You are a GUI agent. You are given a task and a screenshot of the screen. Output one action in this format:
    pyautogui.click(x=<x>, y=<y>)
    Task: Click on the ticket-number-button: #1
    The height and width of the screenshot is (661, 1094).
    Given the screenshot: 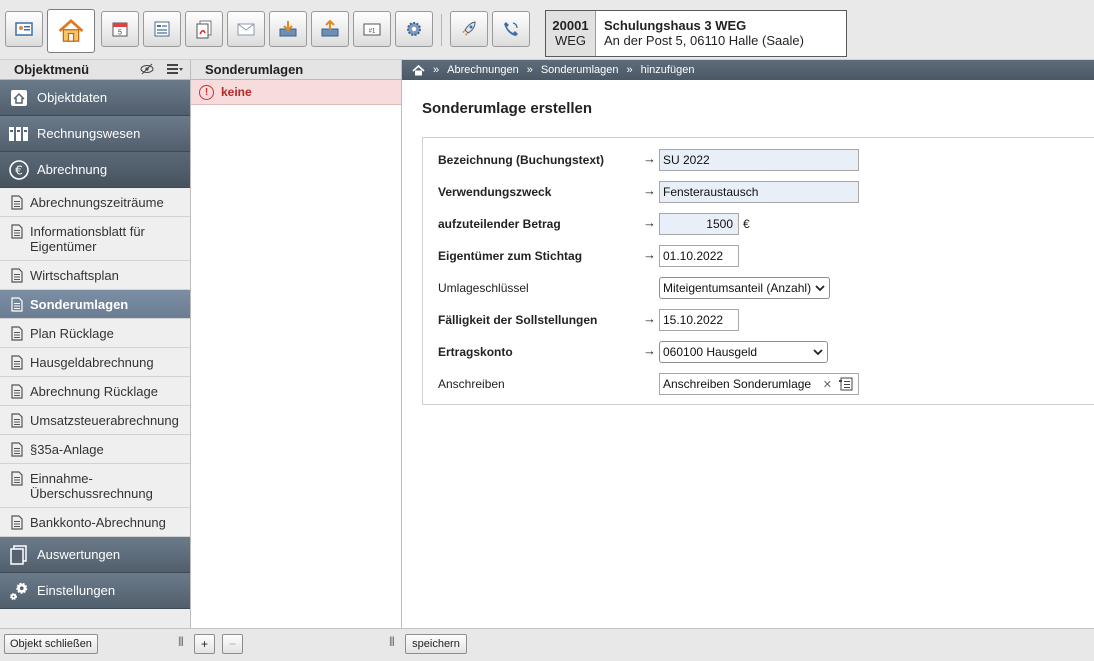 What is the action you would take?
    pyautogui.click(x=372, y=29)
    